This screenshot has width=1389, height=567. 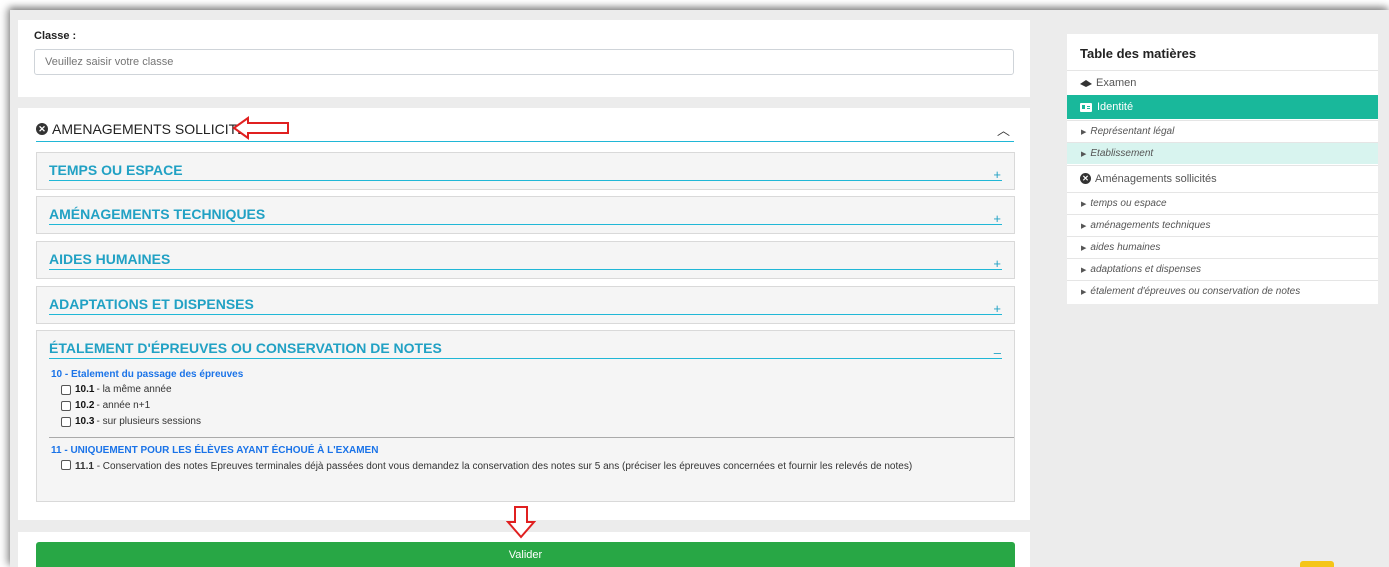 What do you see at coordinates (1222, 107) in the screenshot?
I see `toc-item-identite: Identité` at bounding box center [1222, 107].